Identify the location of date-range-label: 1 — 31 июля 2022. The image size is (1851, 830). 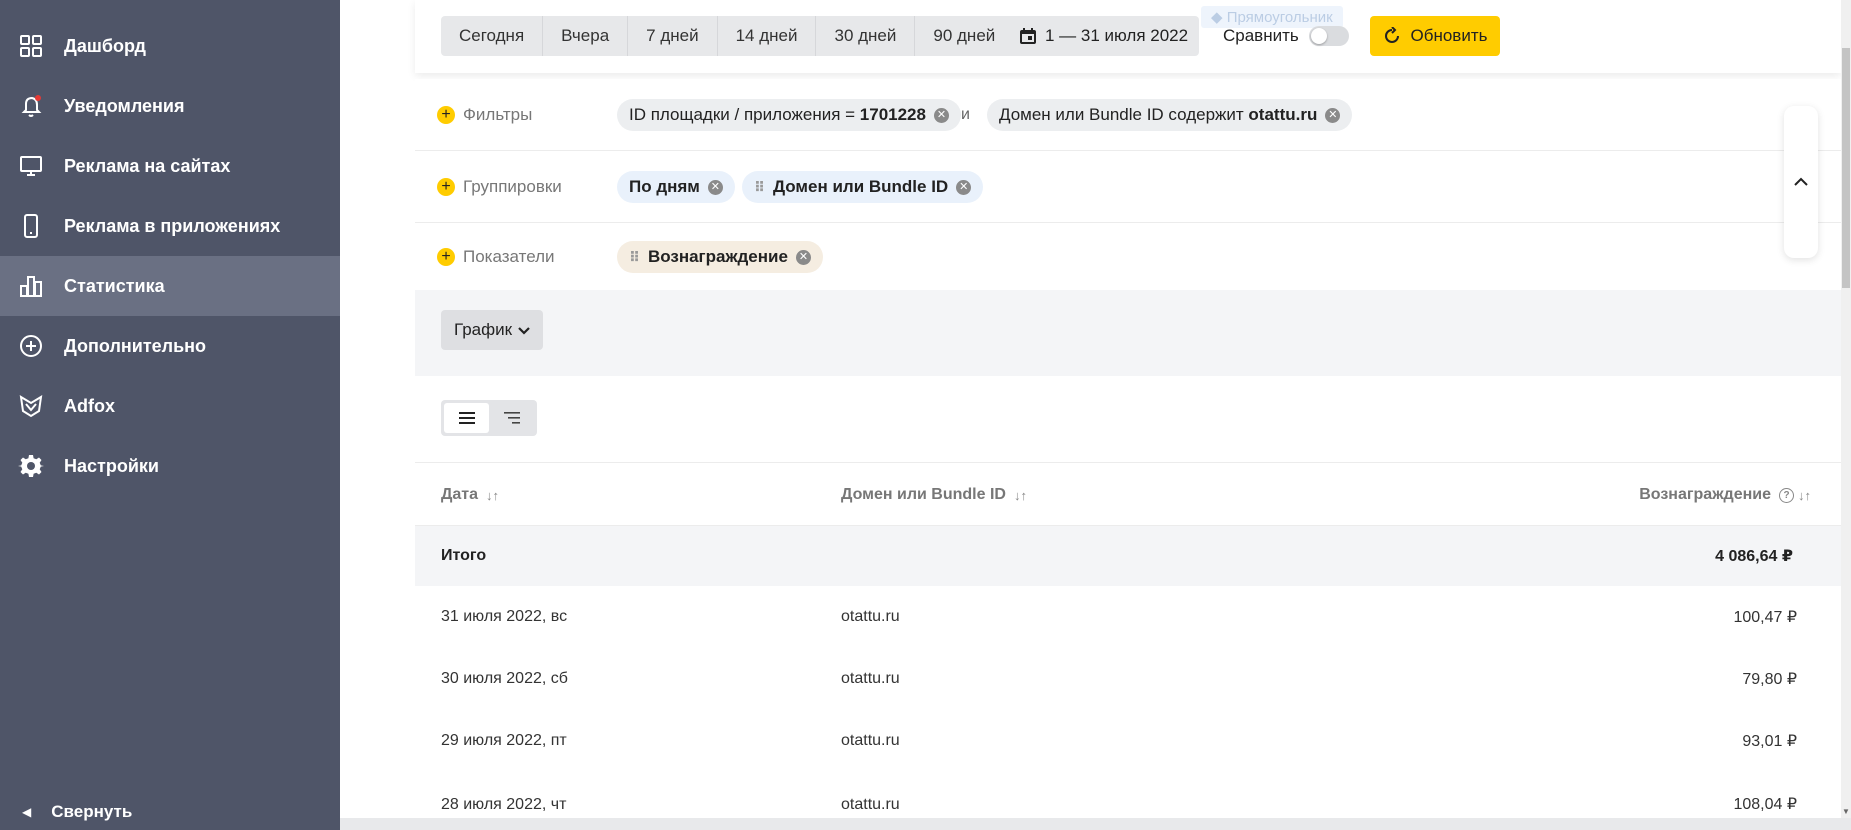
(1117, 35).